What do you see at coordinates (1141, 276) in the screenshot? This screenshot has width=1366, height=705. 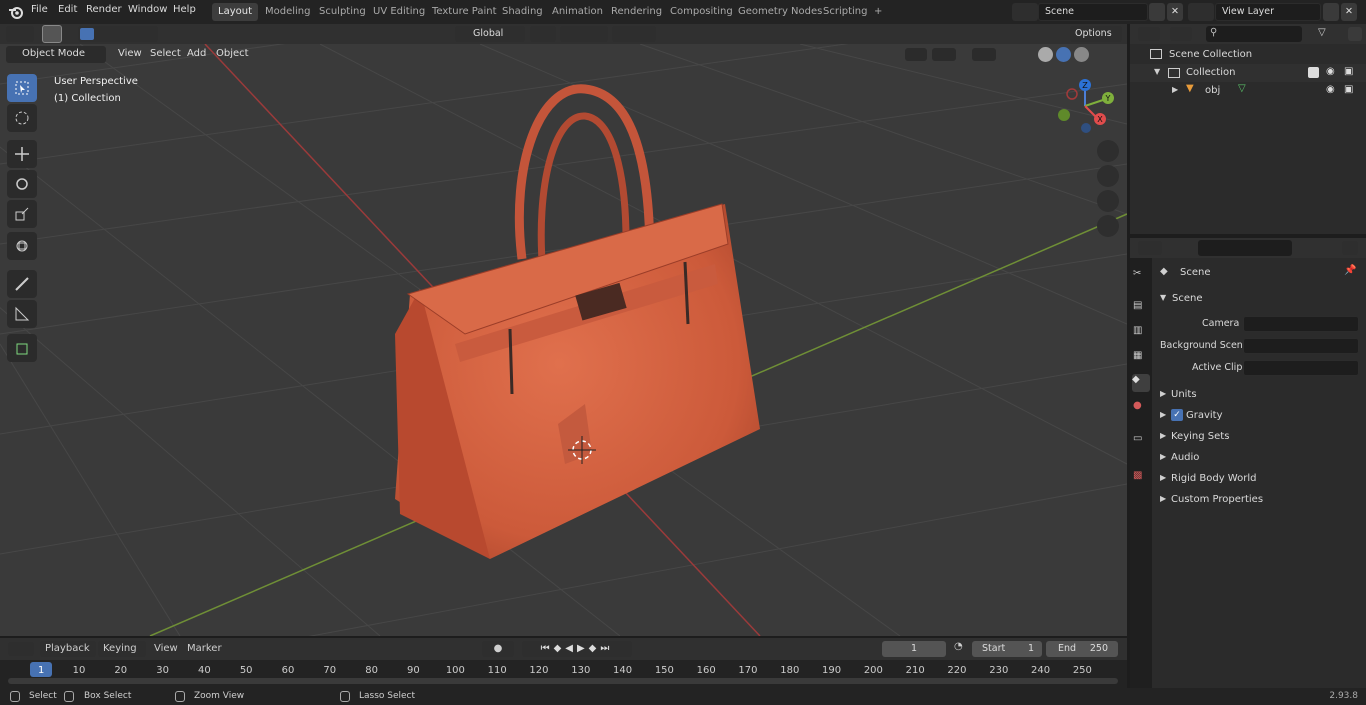 I see `tool-tab-icon: ✂` at bounding box center [1141, 276].